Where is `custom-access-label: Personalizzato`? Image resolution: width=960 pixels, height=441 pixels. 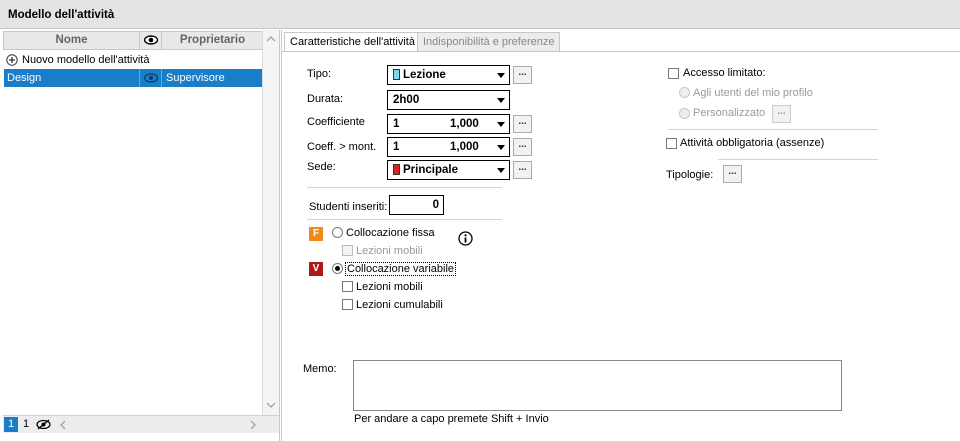
custom-access-label: Personalizzato is located at coordinates (729, 113).